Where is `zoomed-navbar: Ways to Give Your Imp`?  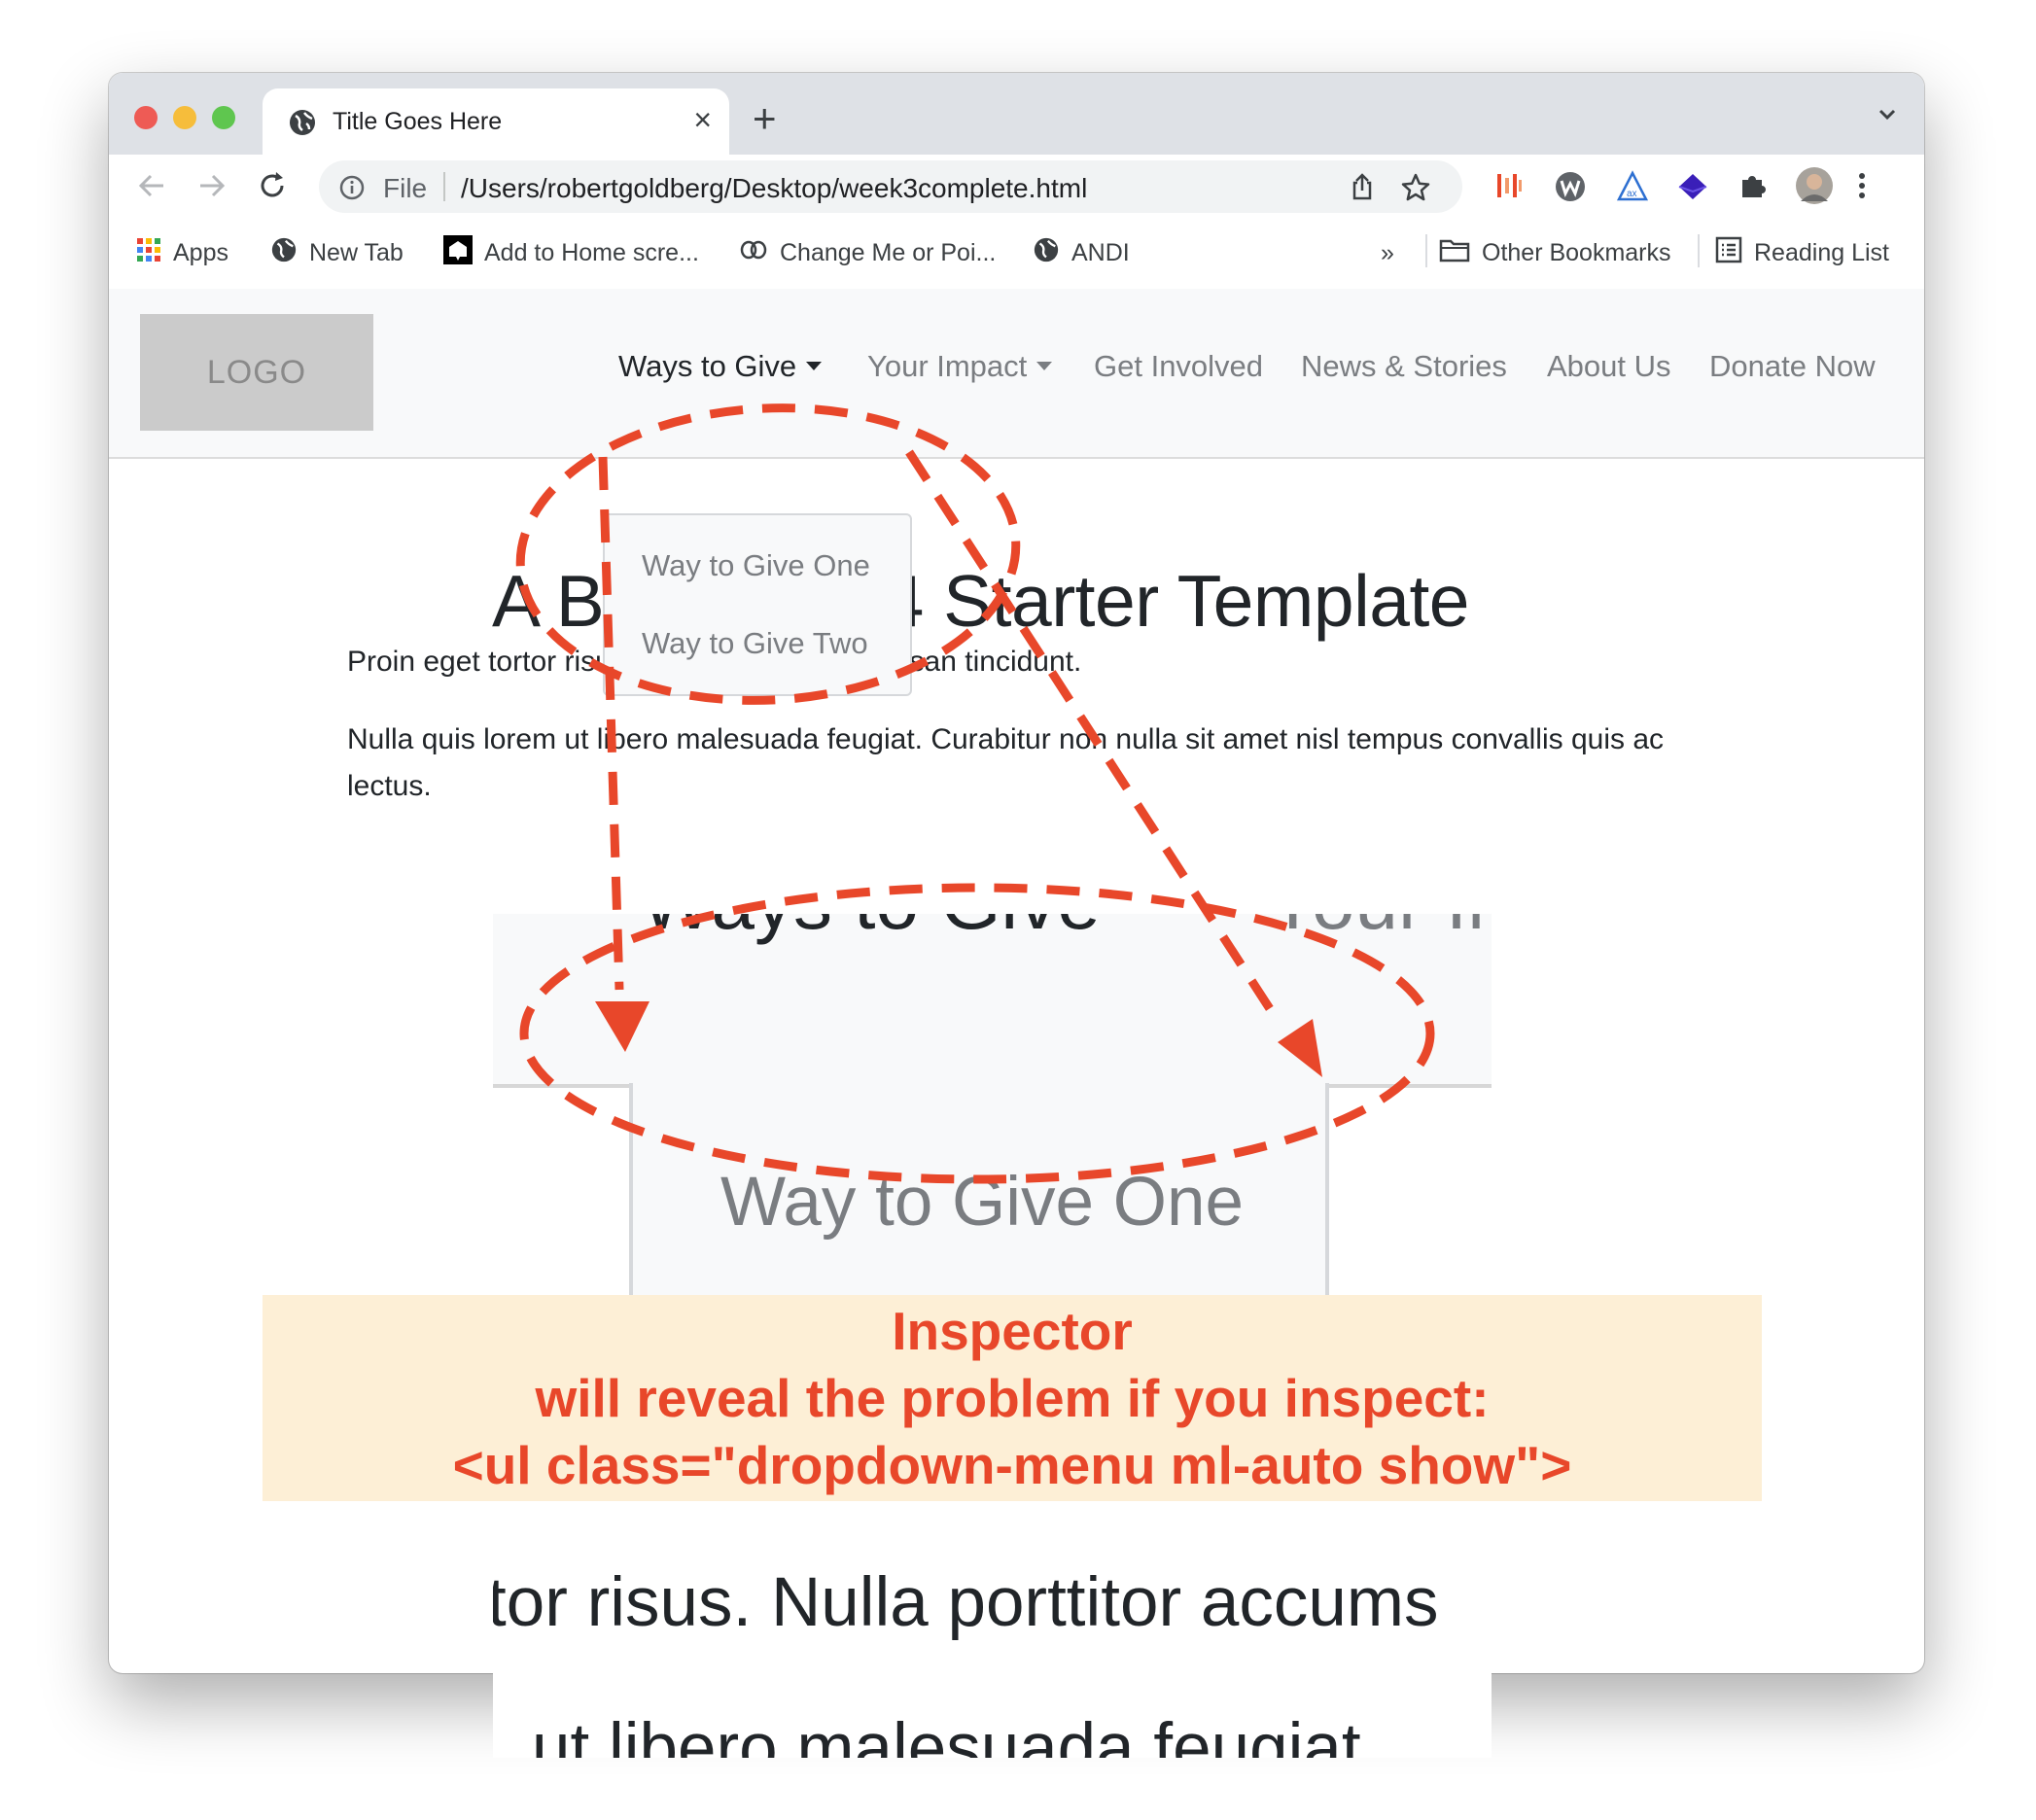 zoomed-navbar: Ways to Give Your Imp is located at coordinates (992, 1001).